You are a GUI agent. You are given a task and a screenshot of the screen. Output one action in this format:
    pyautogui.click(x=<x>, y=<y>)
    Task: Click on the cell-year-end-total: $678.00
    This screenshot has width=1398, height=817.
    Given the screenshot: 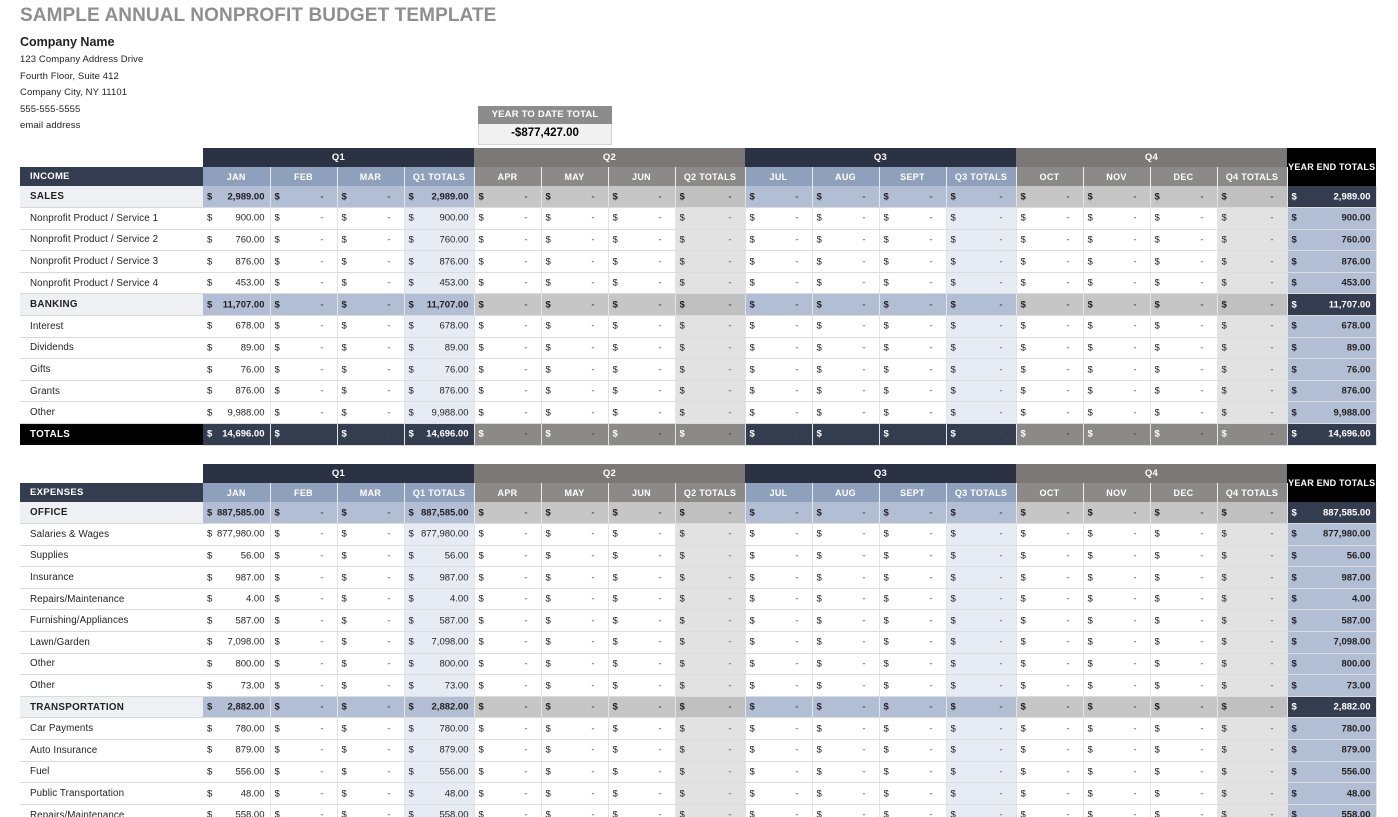 What is the action you would take?
    pyautogui.click(x=1332, y=326)
    